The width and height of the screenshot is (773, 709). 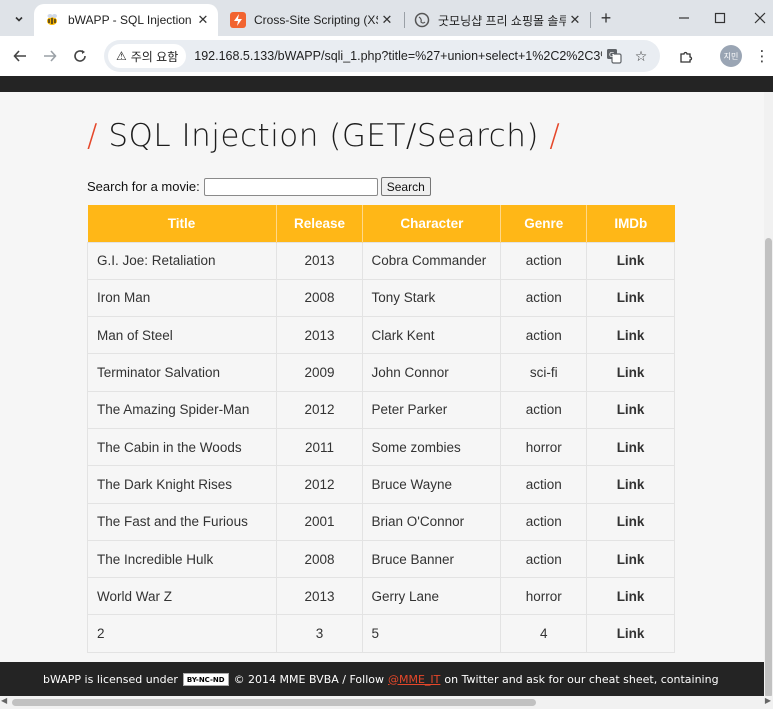 What do you see at coordinates (205, 679) in the screenshot?
I see `cc-license-badge: BY-NC-ND` at bounding box center [205, 679].